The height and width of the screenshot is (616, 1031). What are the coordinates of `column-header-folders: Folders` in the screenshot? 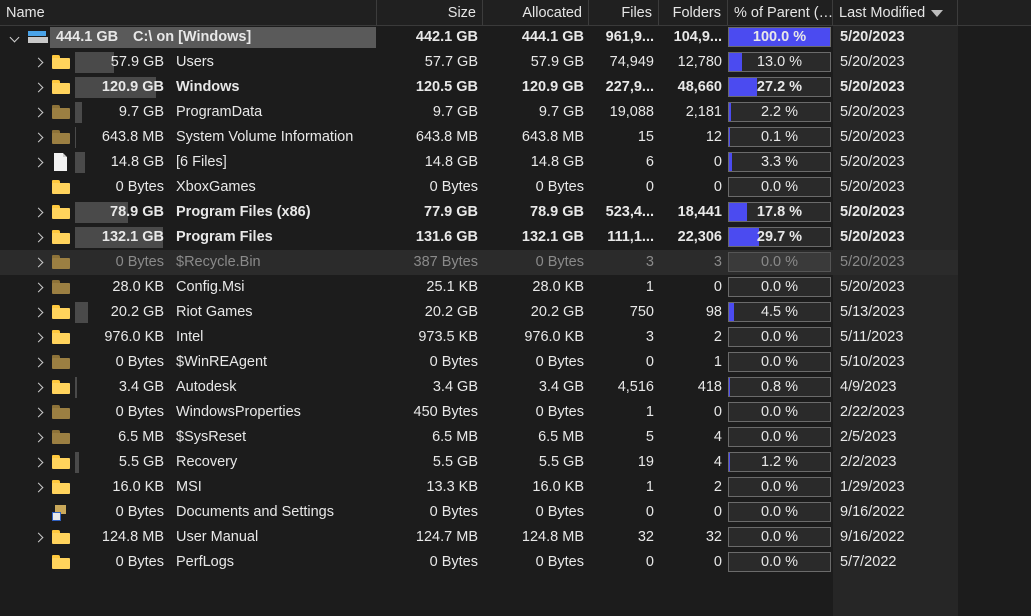 It's located at (693, 12).